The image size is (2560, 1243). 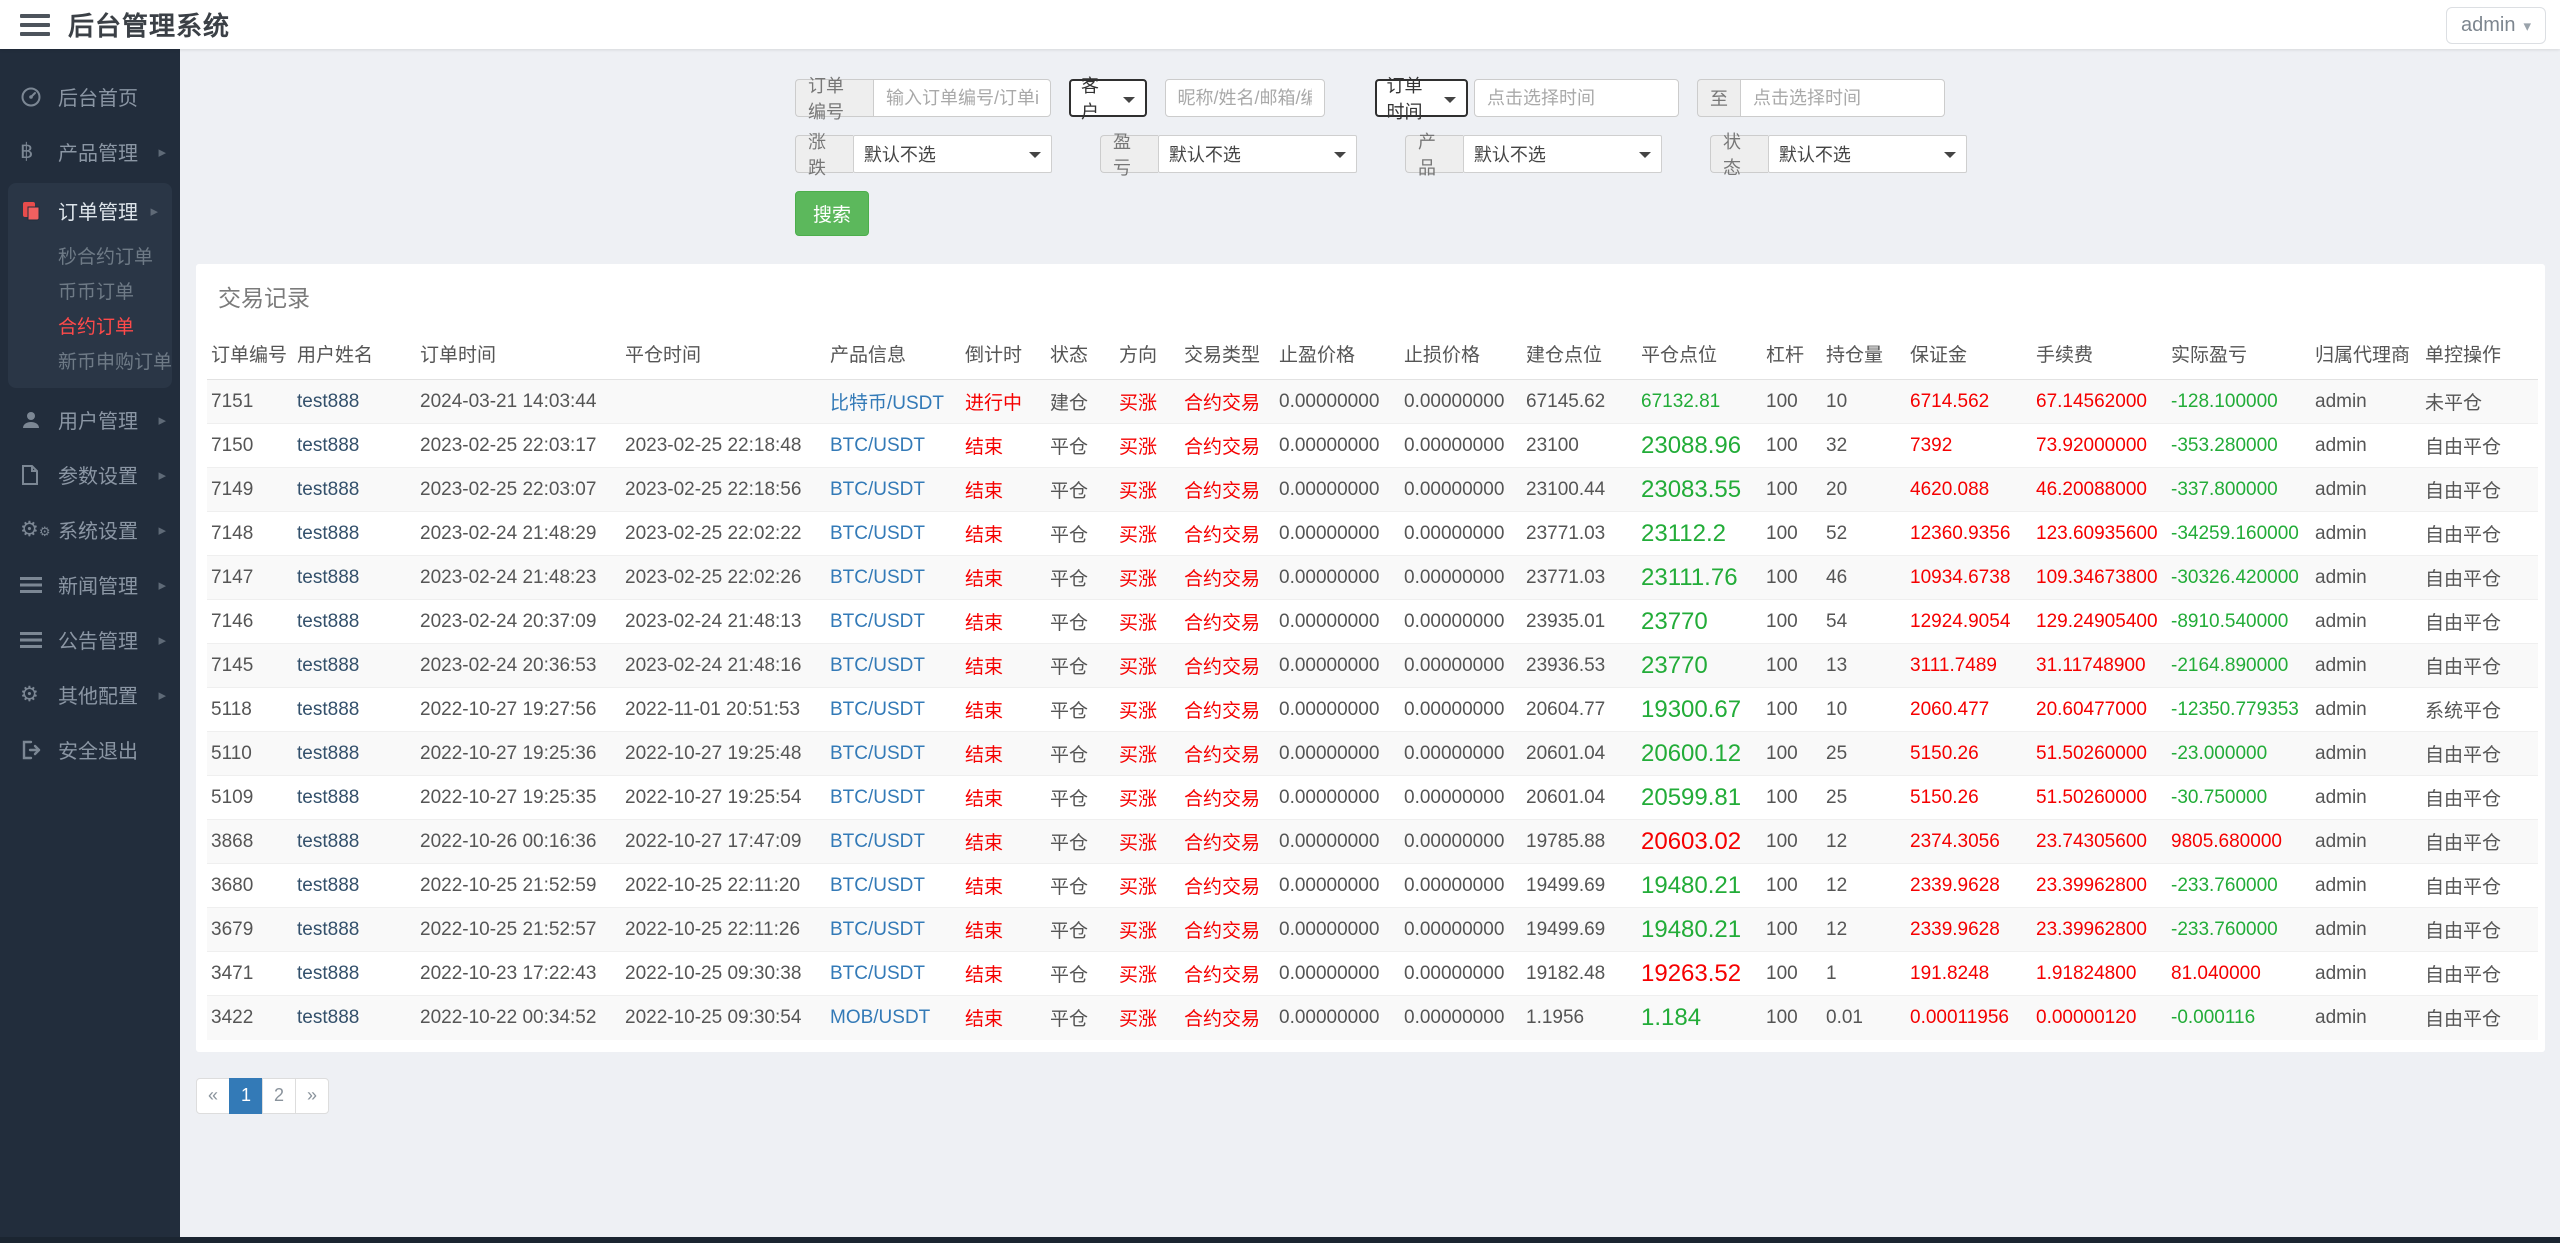 What do you see at coordinates (90, 694) in the screenshot?
I see `sidebar-item-9: ⚙ 其他配置 ▸` at bounding box center [90, 694].